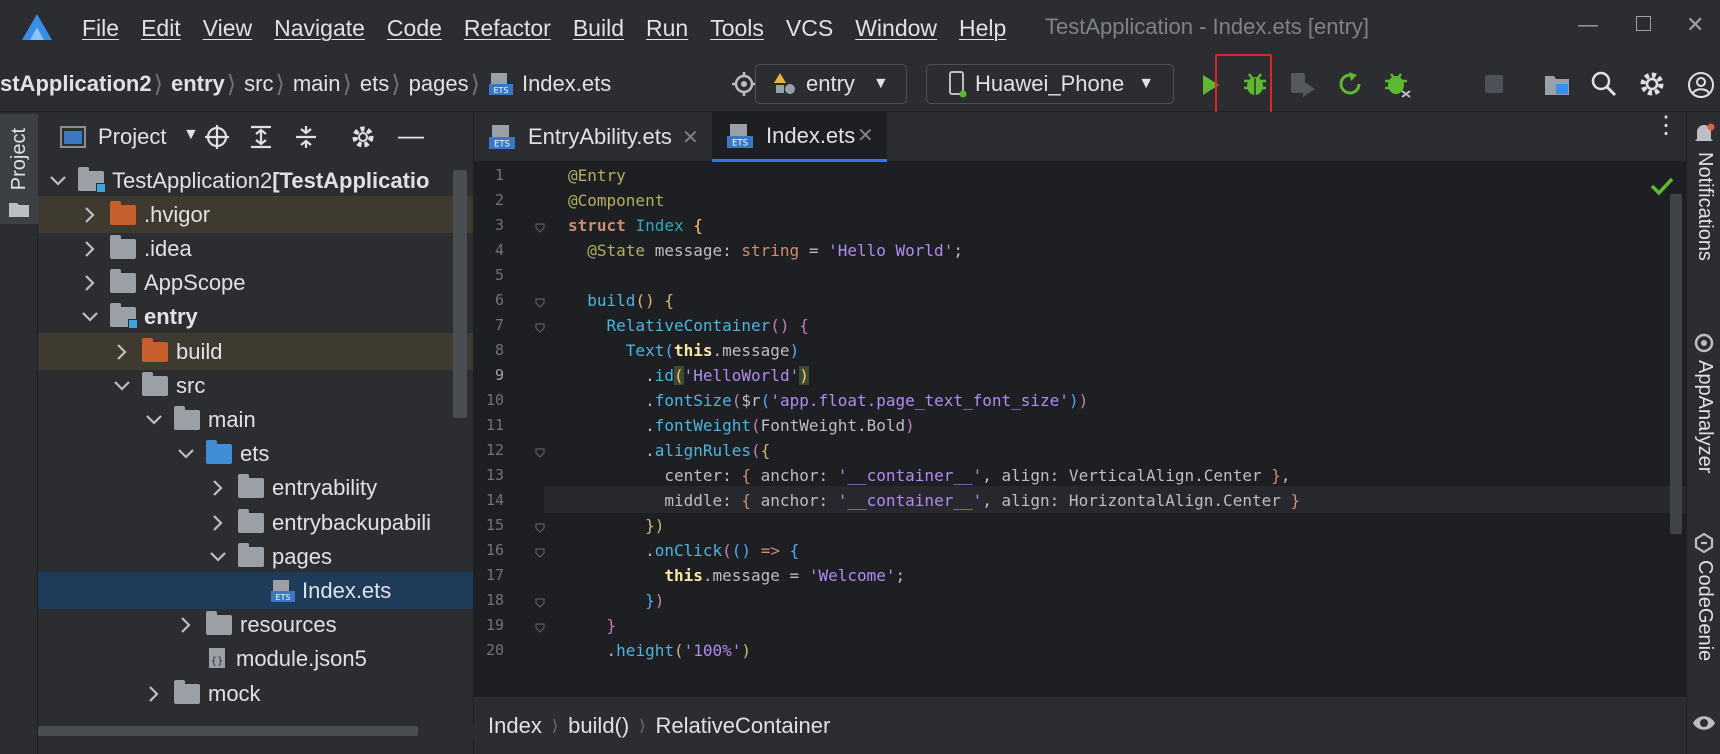  What do you see at coordinates (1050, 84) in the screenshot?
I see `device-selector: Huawei_Phone ▼` at bounding box center [1050, 84].